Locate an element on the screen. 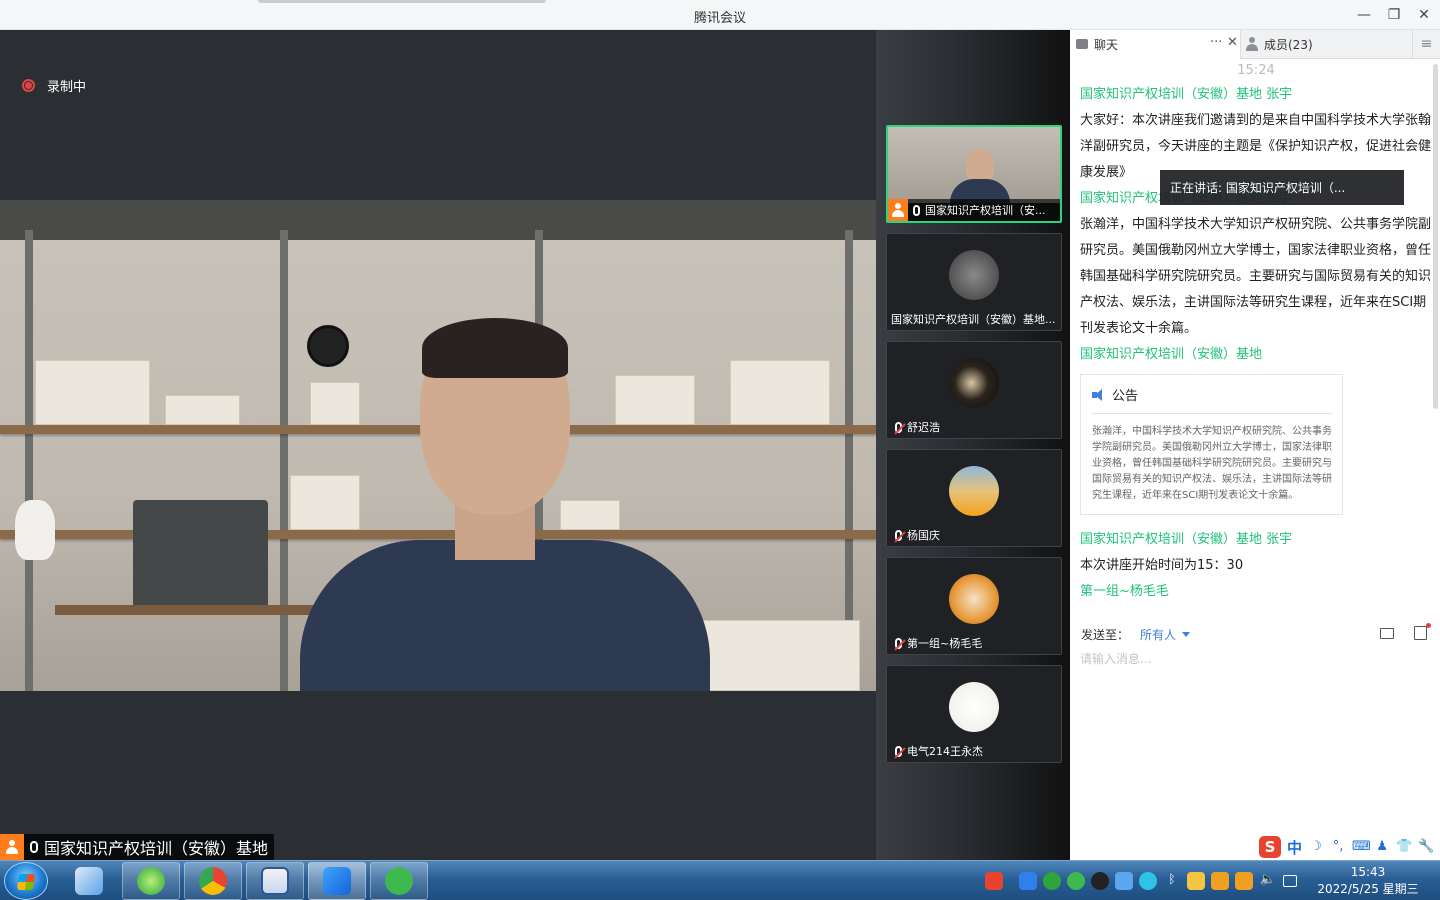  chat-icon is located at coordinates (1082, 44).